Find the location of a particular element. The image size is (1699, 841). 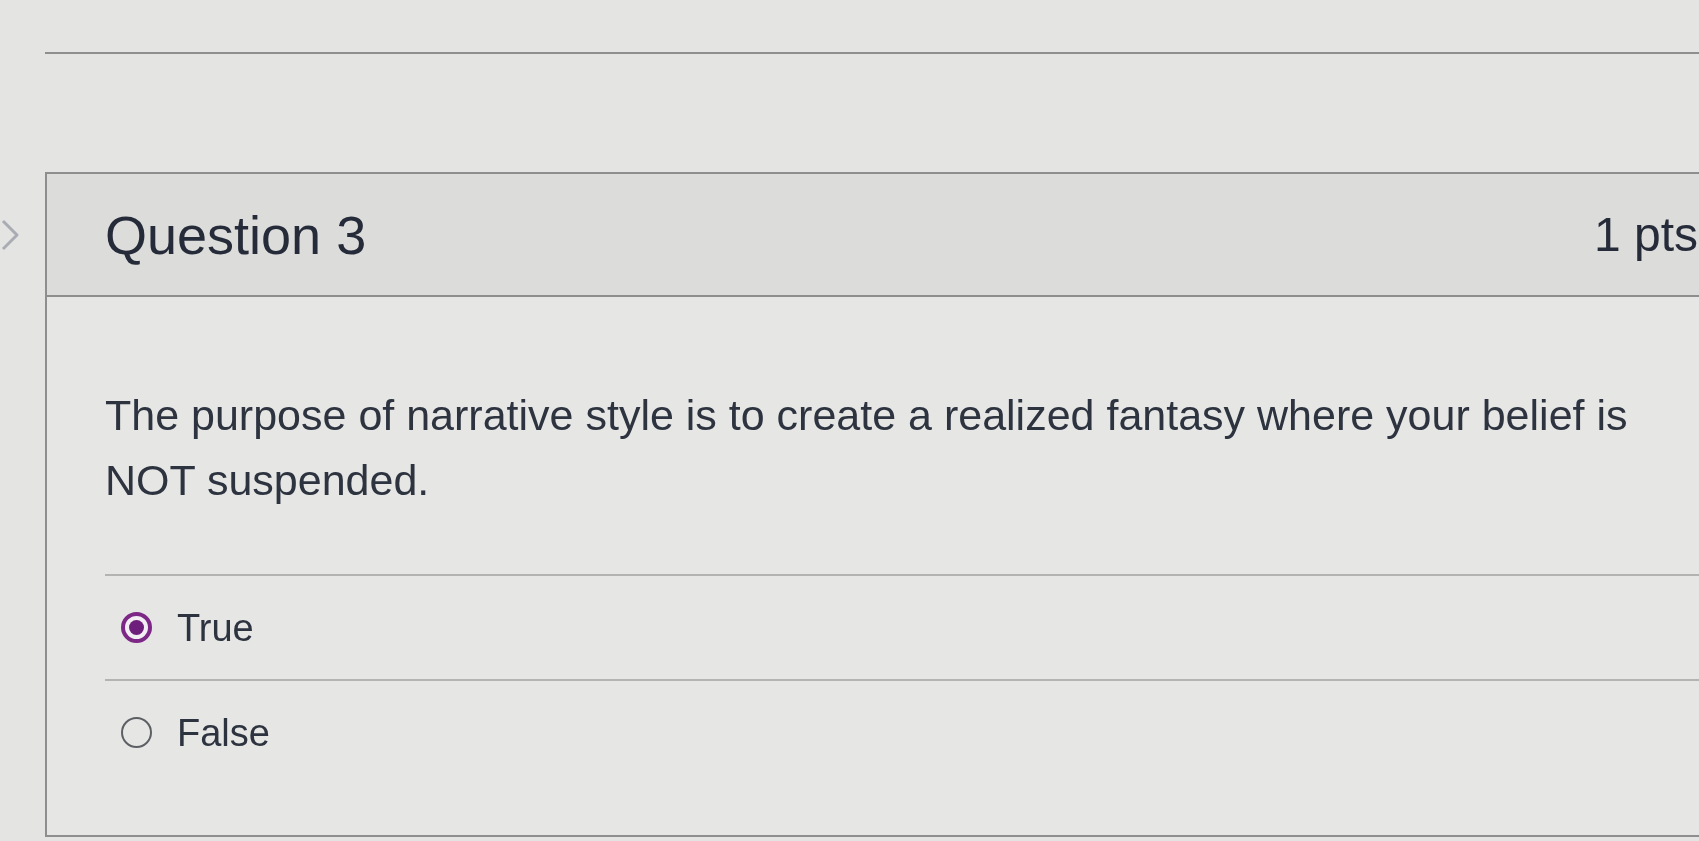

question-text: The purpose of narrative style is to create a realized fantasy where your belief is NOT suspended. is located at coordinates (867, 448).